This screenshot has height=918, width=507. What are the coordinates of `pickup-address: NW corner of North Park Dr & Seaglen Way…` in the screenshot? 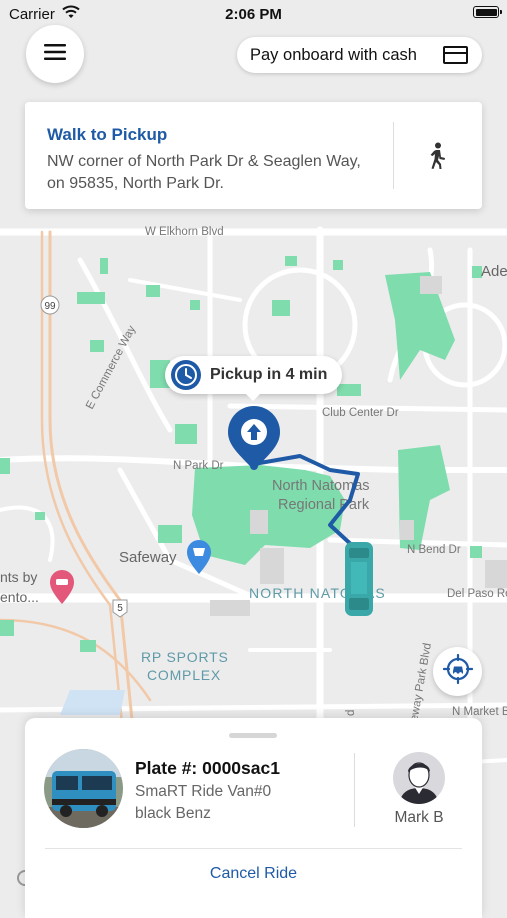 It's located at (204, 172).